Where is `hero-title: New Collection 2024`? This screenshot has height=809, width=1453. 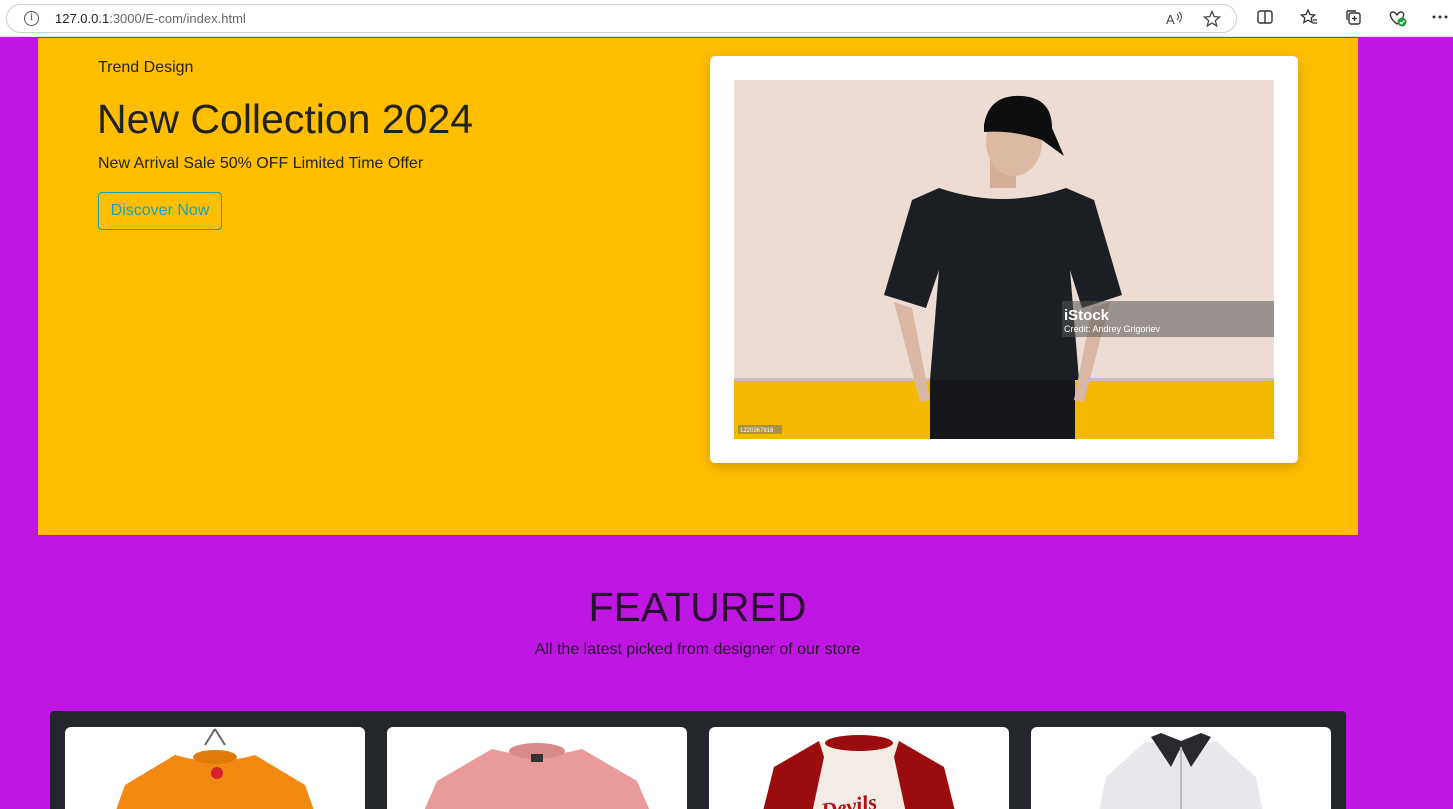 hero-title: New Collection 2024 is located at coordinates (285, 119).